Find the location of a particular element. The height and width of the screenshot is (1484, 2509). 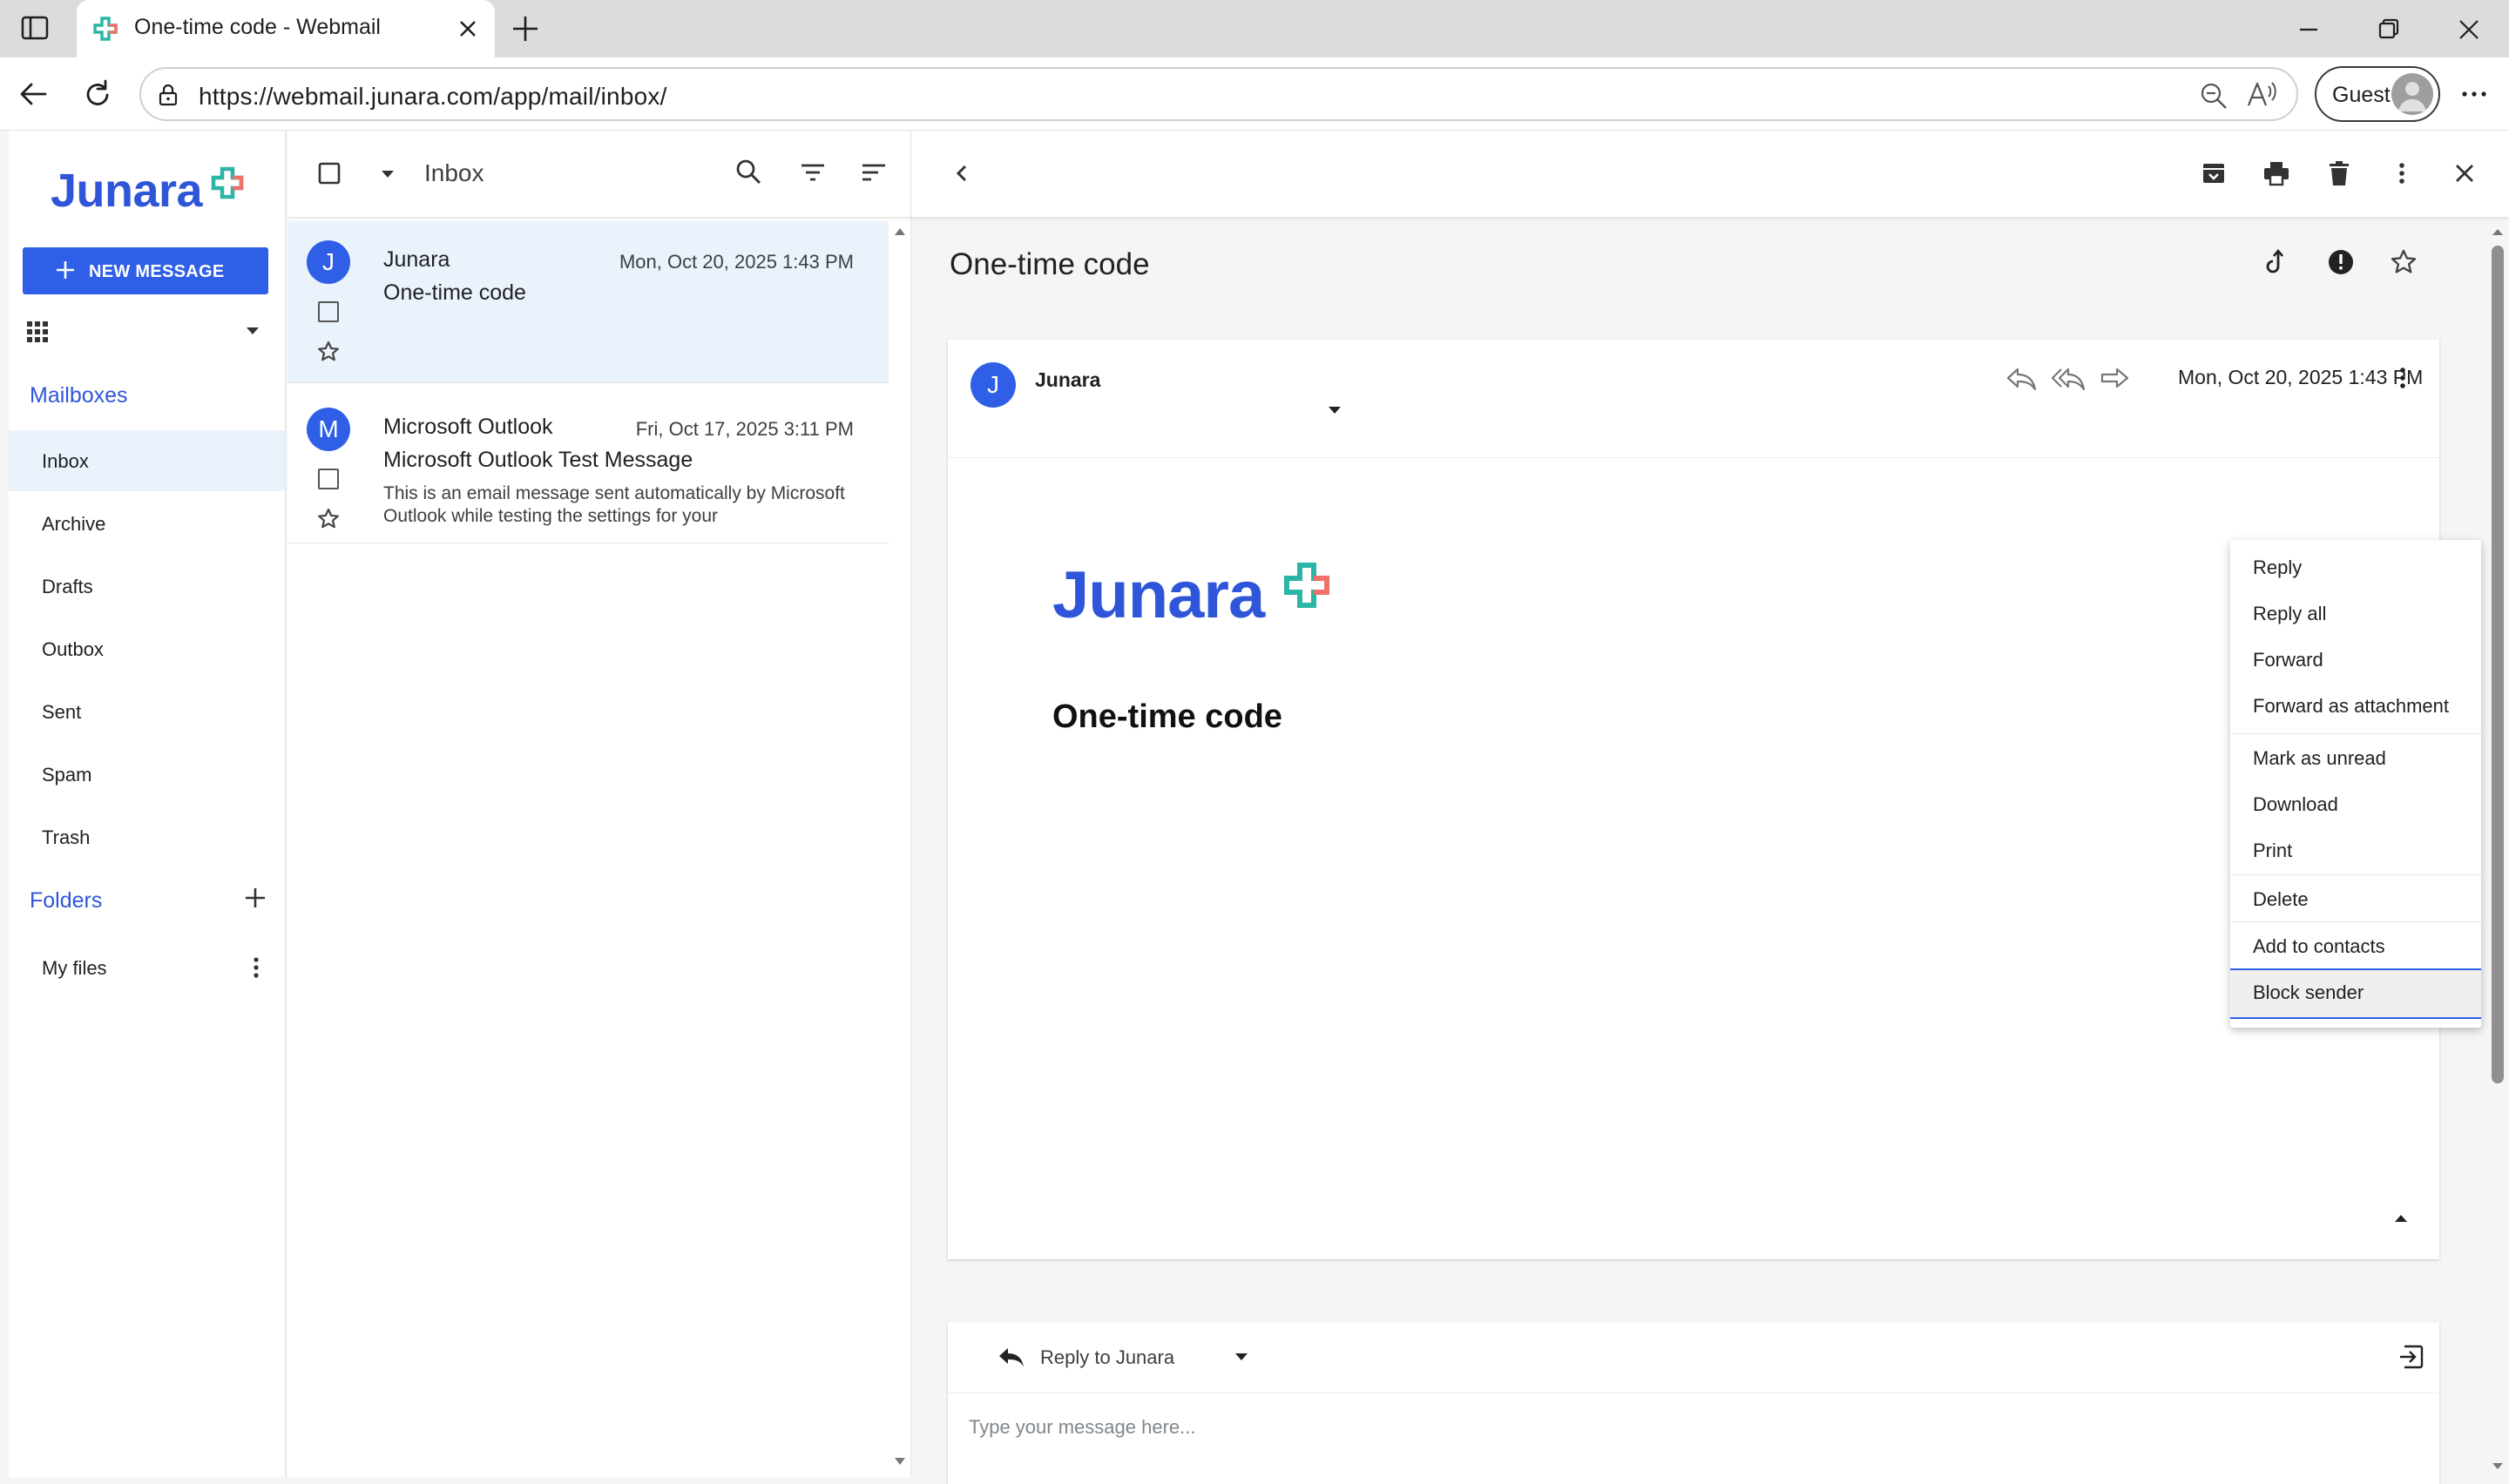

menu-item-label: Download is located at coordinates (2295, 804).